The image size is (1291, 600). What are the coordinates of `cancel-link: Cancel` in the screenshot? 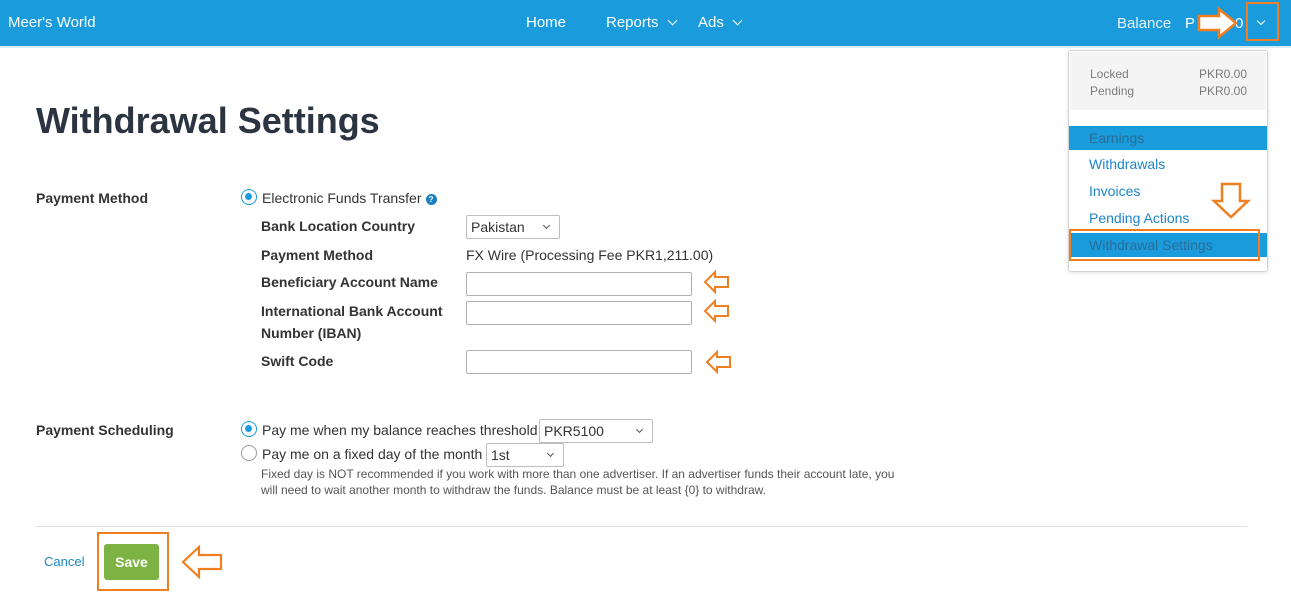 It's located at (64, 561).